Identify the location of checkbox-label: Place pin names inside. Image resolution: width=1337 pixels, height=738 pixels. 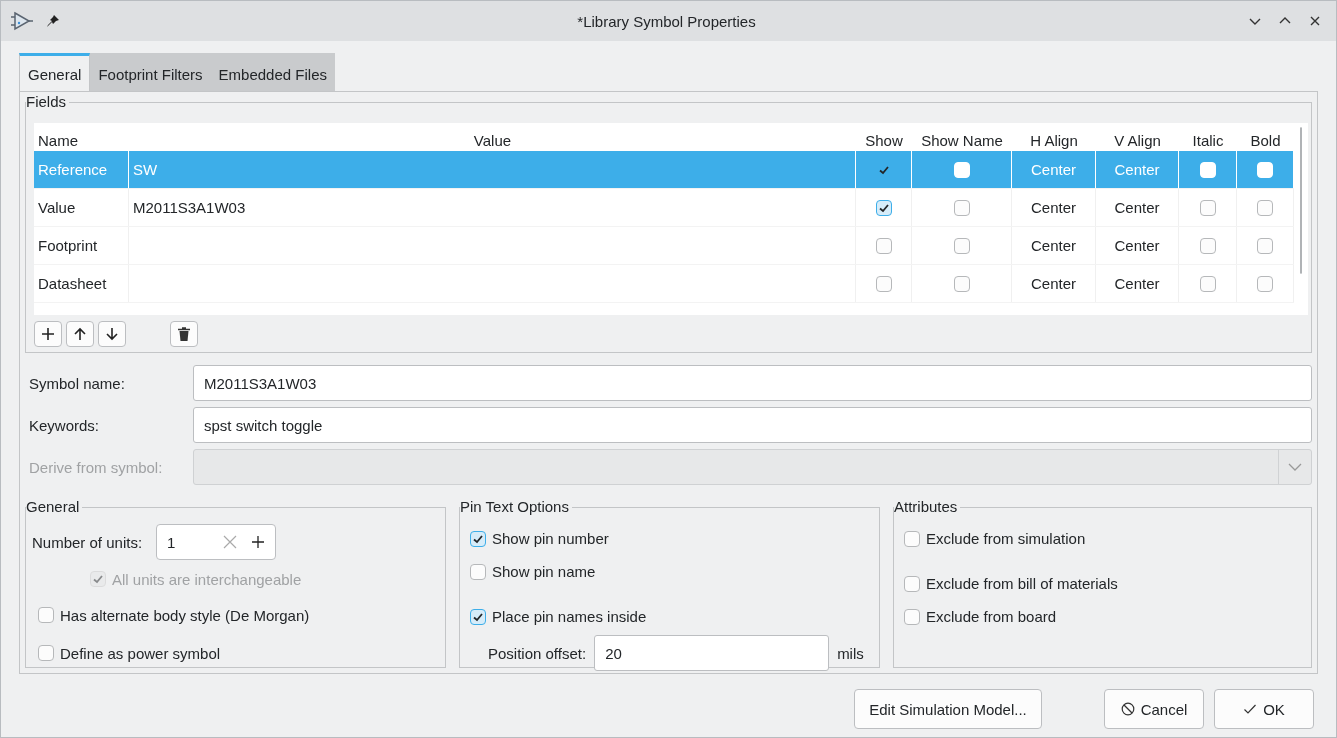
(569, 616).